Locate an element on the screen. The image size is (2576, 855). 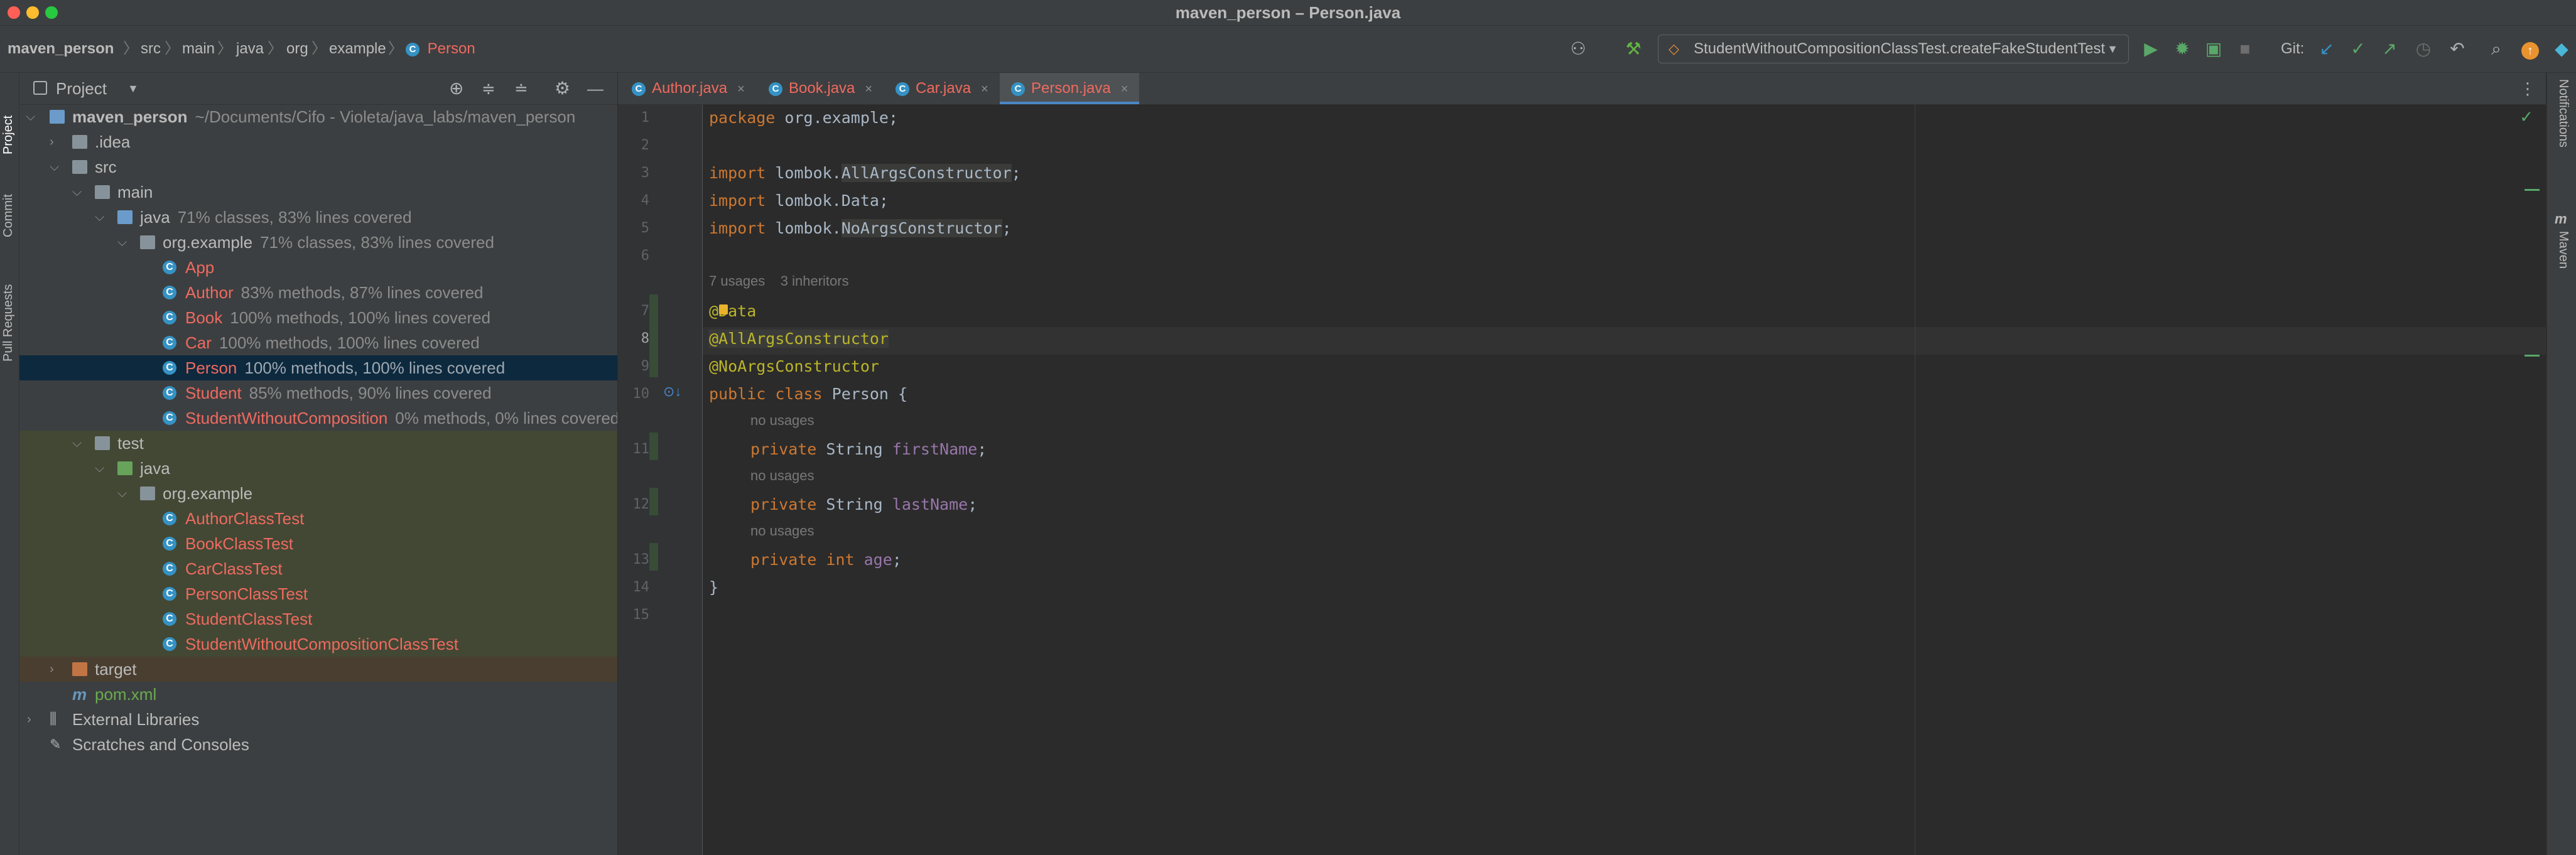
tree-item-test-car: C CarClassTest is located at coordinates (318, 568).